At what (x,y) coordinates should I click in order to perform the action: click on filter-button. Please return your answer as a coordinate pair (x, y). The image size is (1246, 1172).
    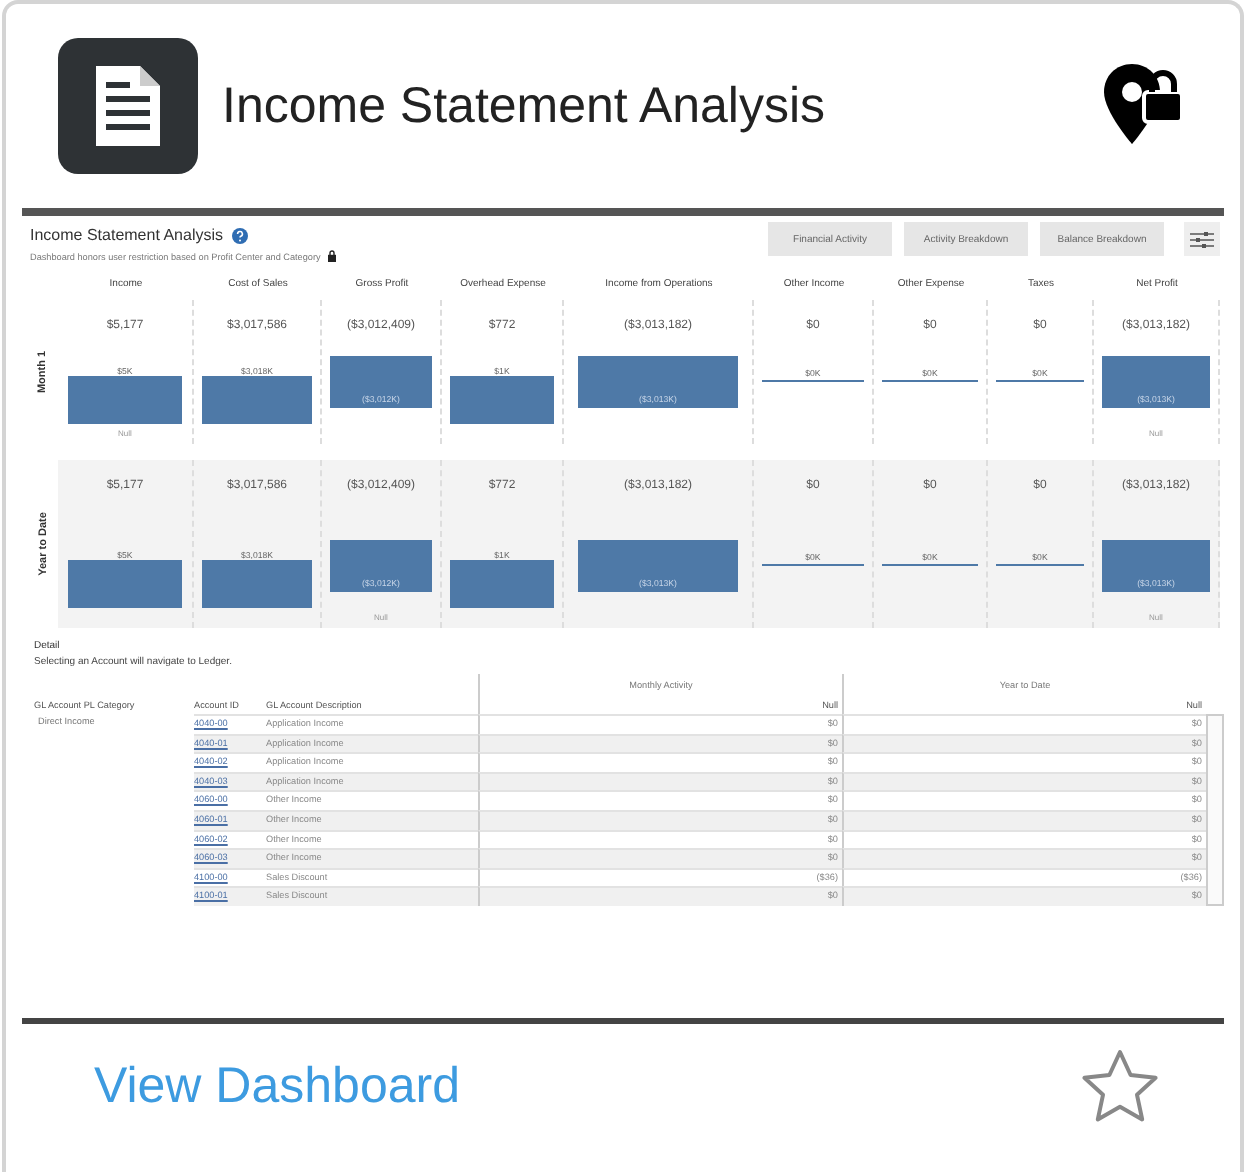
    Looking at the image, I should click on (1202, 239).